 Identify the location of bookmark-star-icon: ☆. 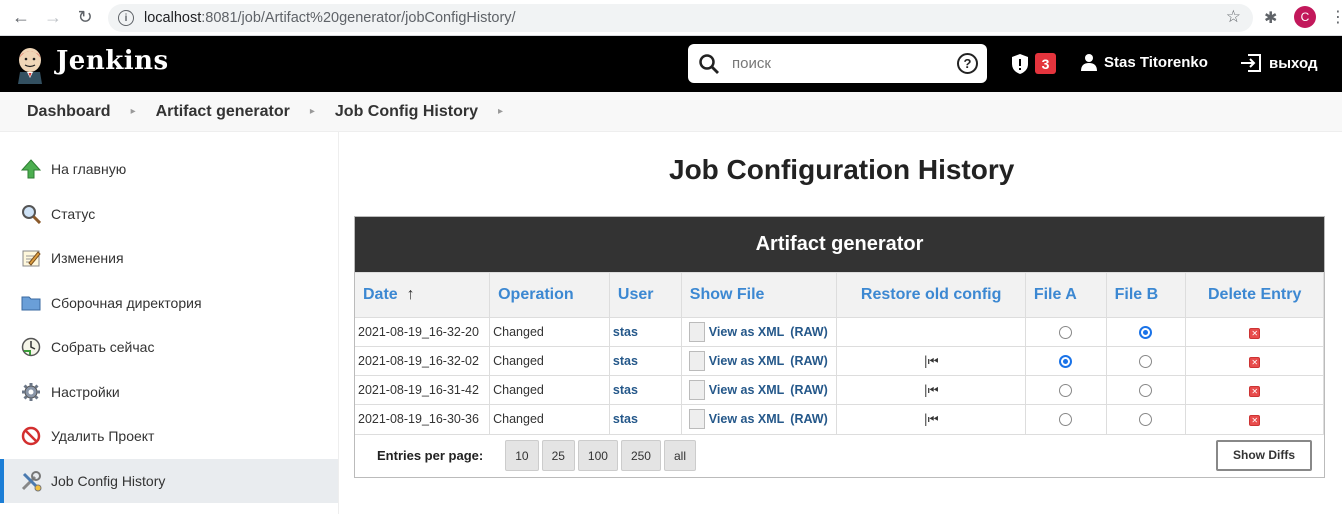
(1233, 17).